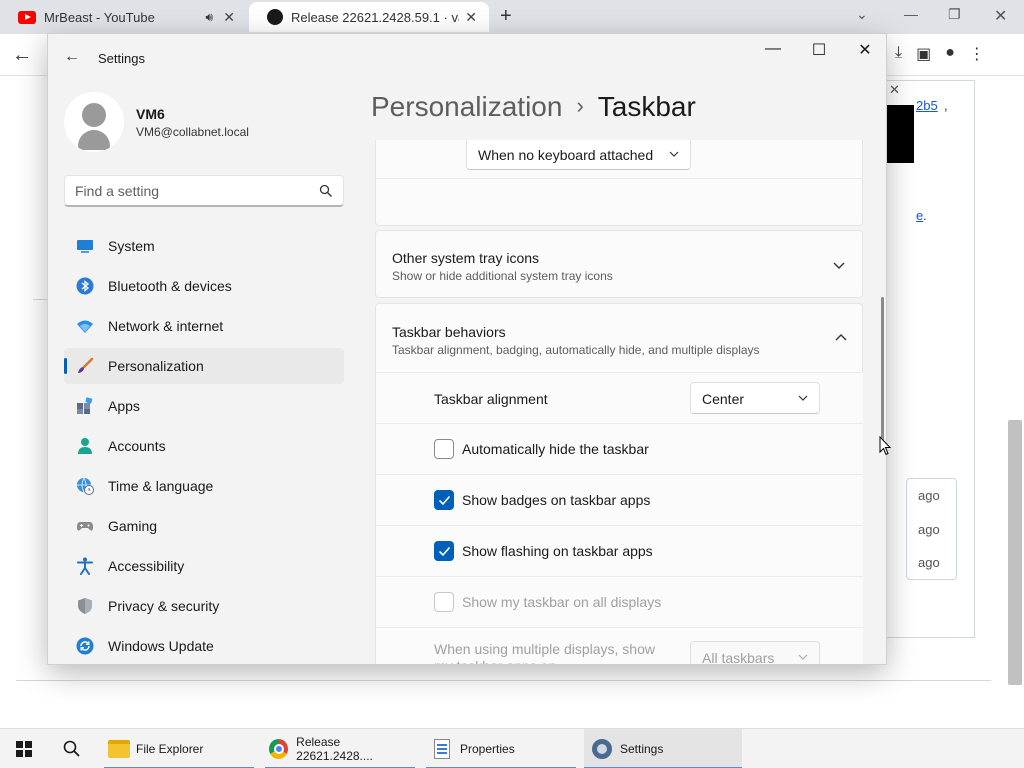  What do you see at coordinates (898, 54) in the screenshot?
I see `download-icon: ⤓` at bounding box center [898, 54].